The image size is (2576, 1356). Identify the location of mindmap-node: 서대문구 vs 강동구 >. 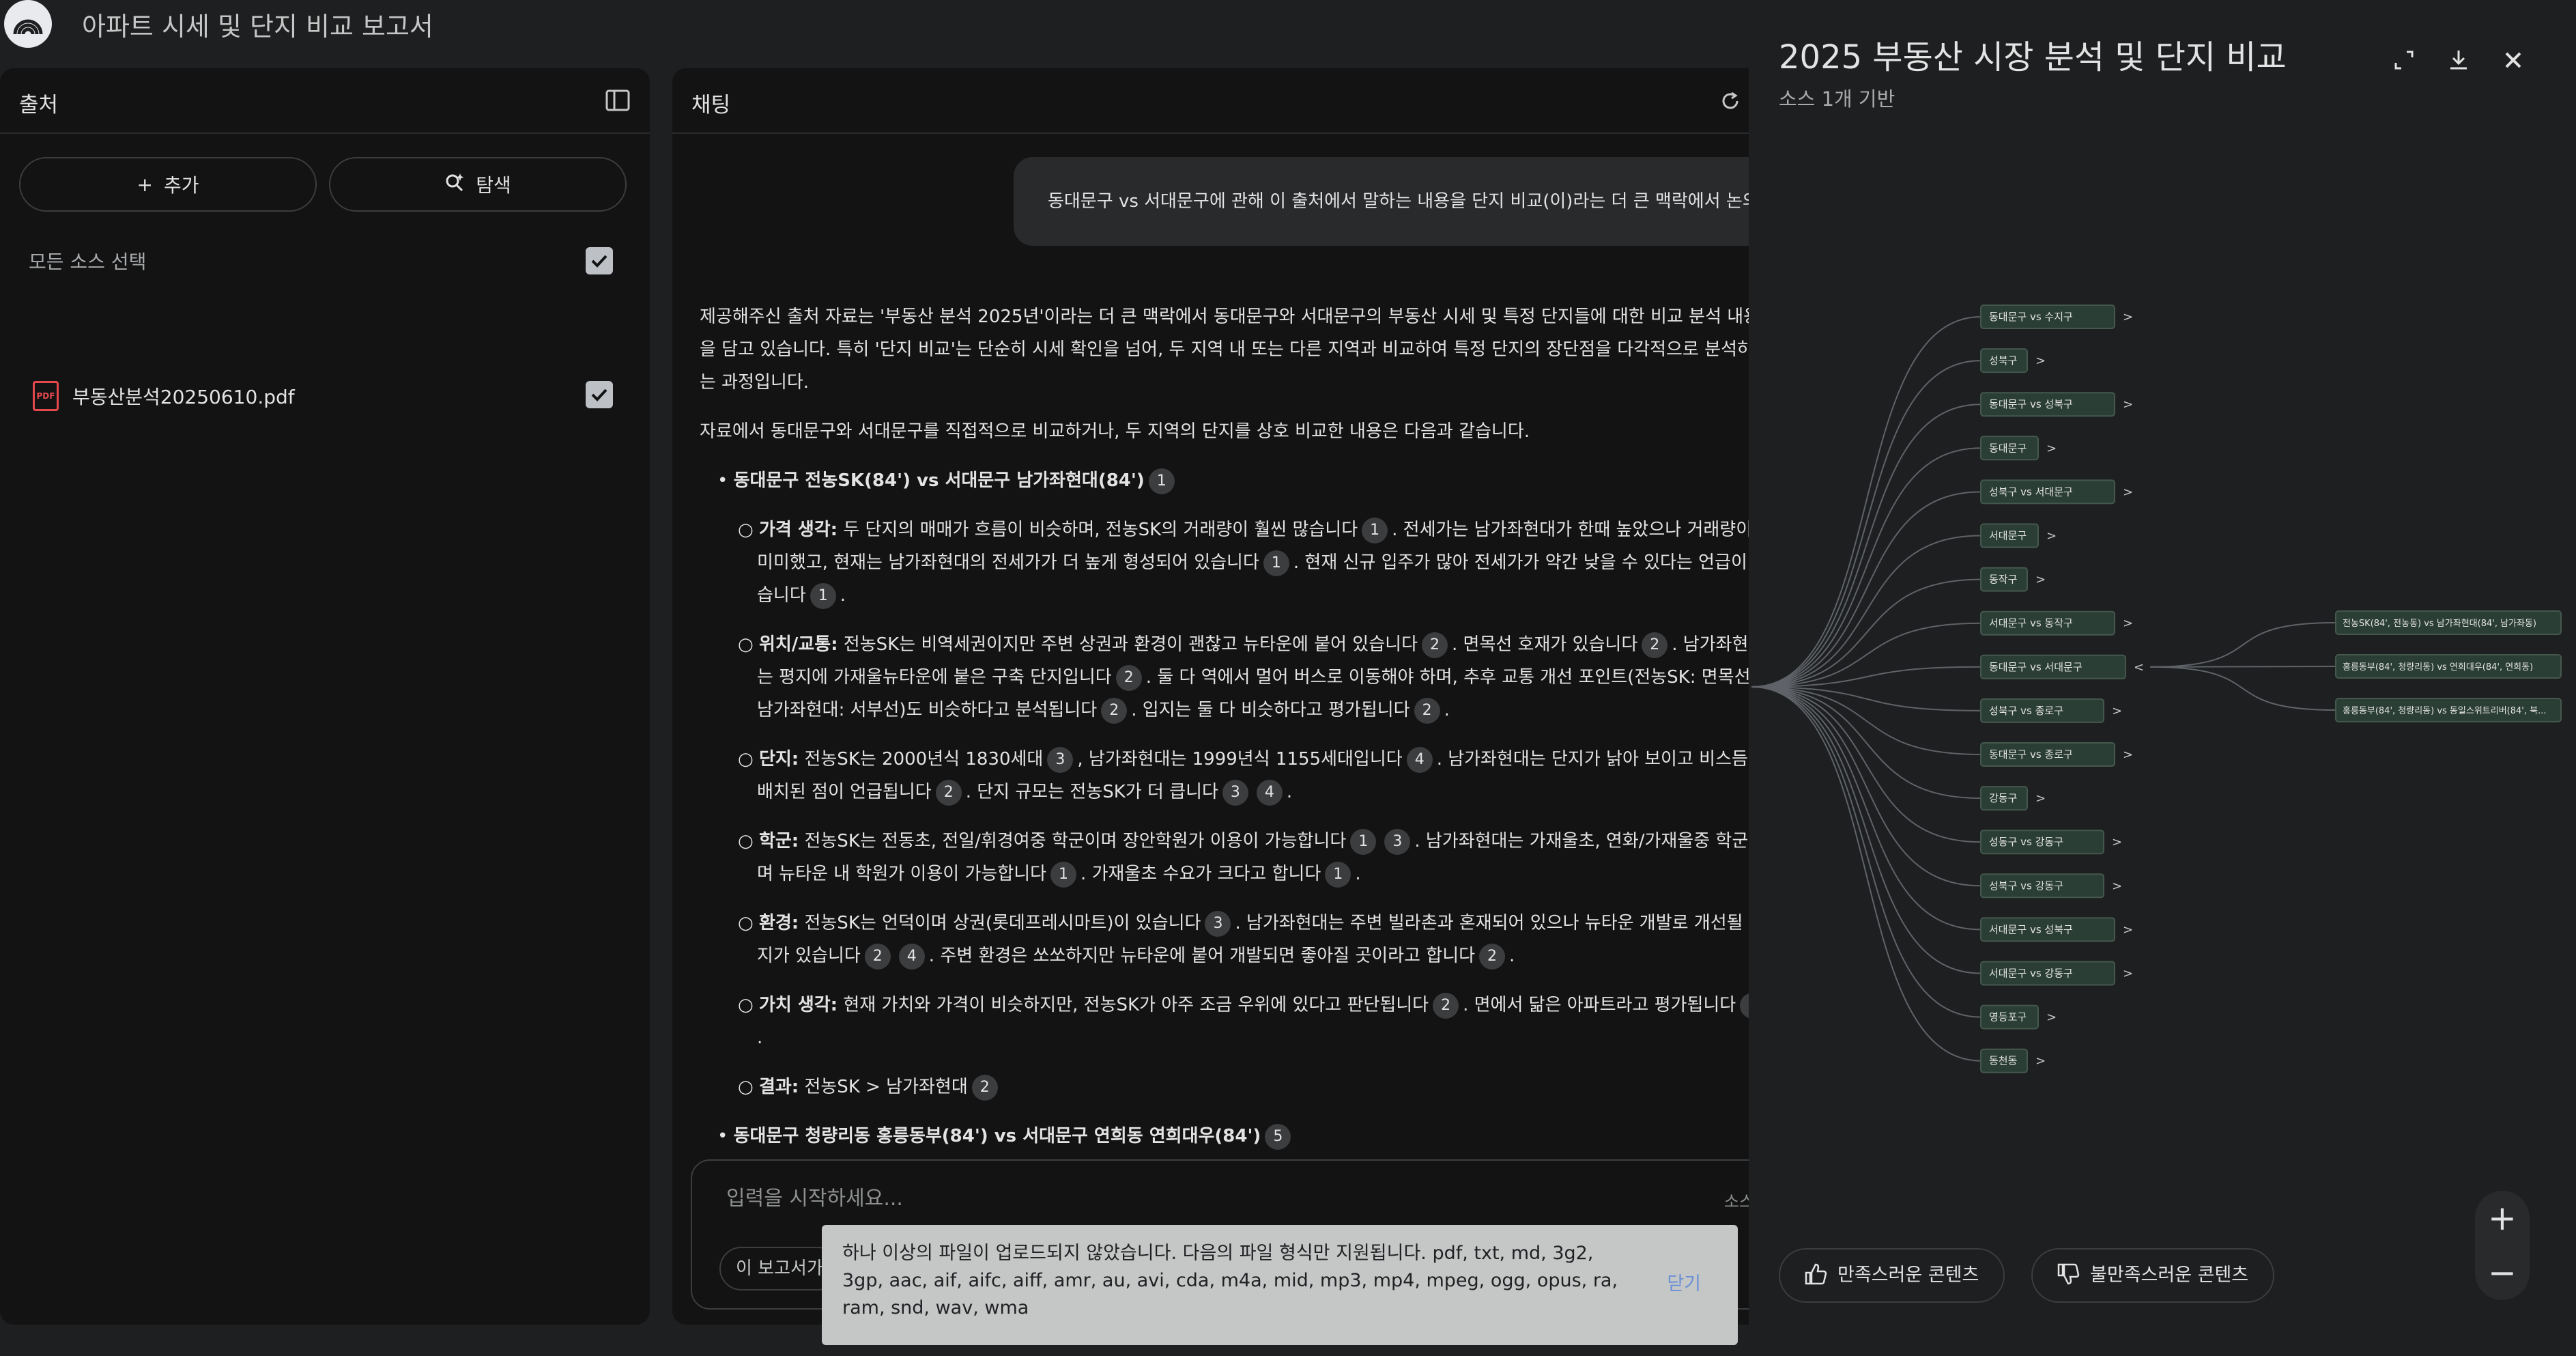
(2056, 973).